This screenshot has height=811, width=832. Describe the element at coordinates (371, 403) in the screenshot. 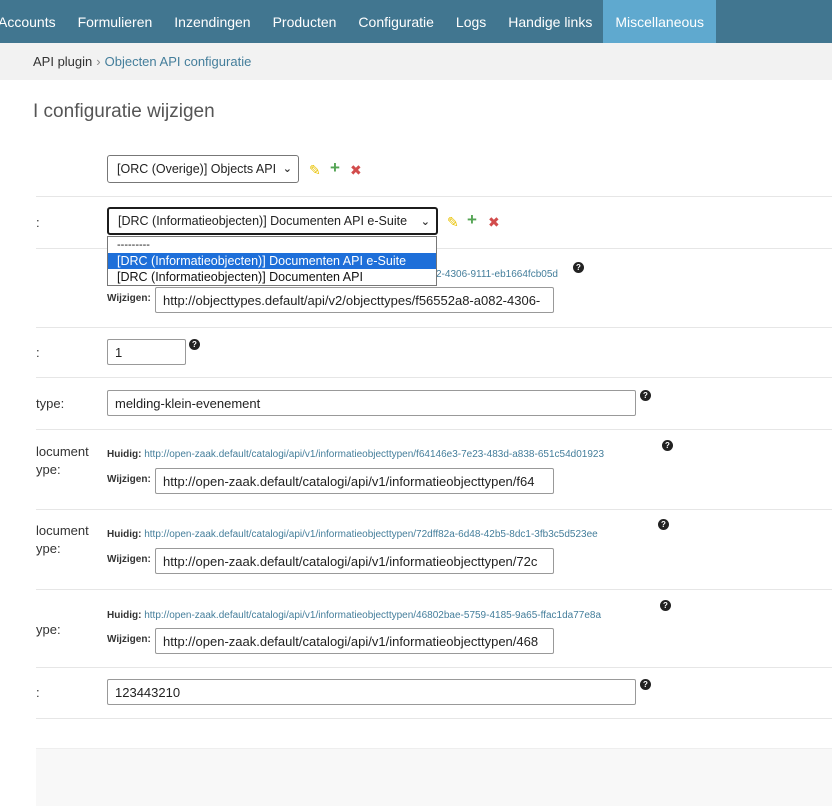

I see `productaanvraag-type-input: melding-klein-evenement` at that location.